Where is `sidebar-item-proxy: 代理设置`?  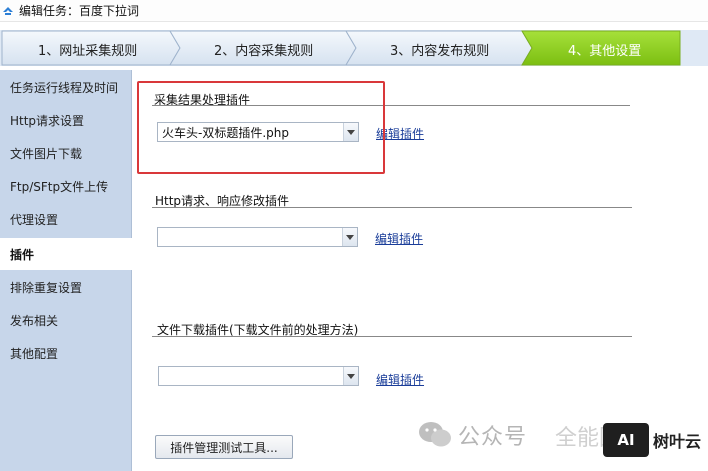
sidebar-item-proxy: 代理设置 is located at coordinates (66, 219).